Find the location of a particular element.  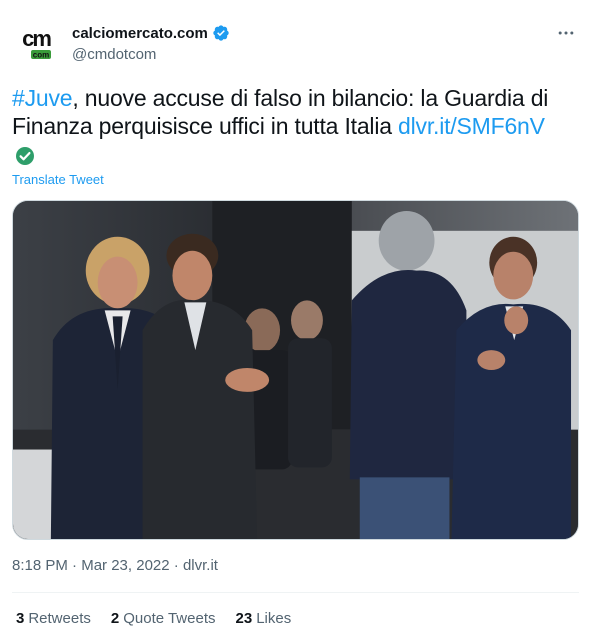

tweet-meta: 8:18 PM · Mar 23, 2022 · dlvr.it is located at coordinates (115, 565).